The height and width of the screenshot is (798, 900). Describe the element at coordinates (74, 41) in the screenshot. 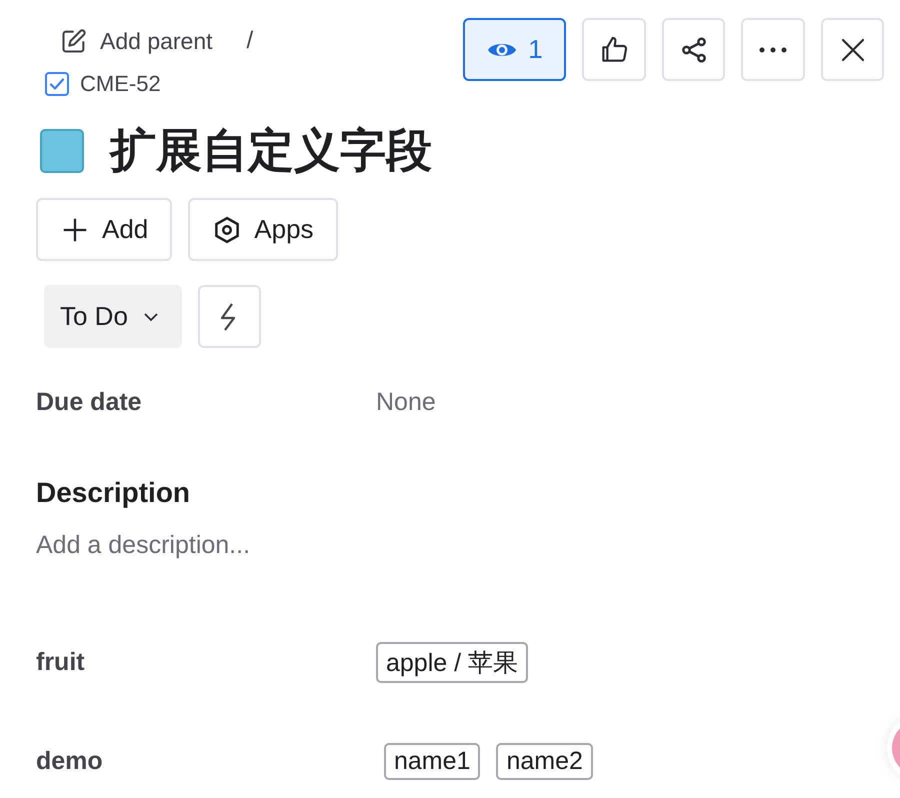

I see `edit-icon` at that location.